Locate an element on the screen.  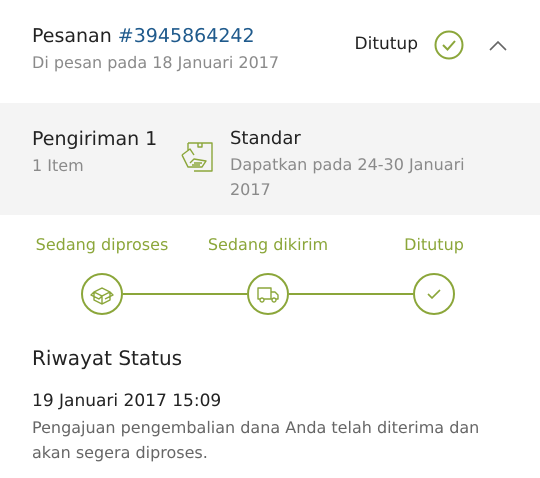
order-status: Ditutup is located at coordinates (386, 44).